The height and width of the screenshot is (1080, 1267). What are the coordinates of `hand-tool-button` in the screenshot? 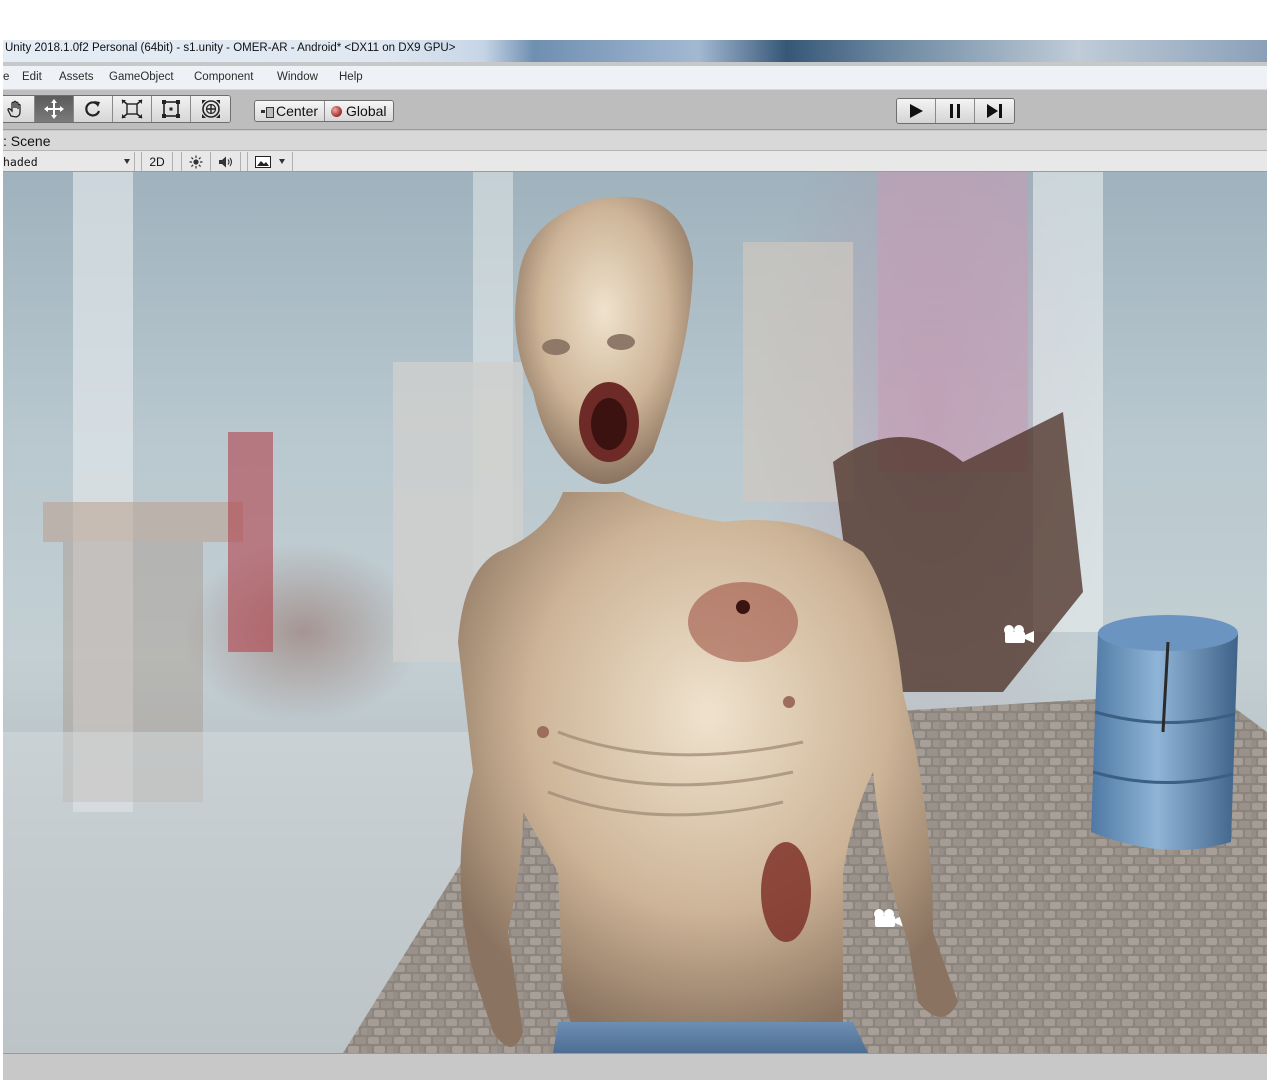 It's located at (19, 109).